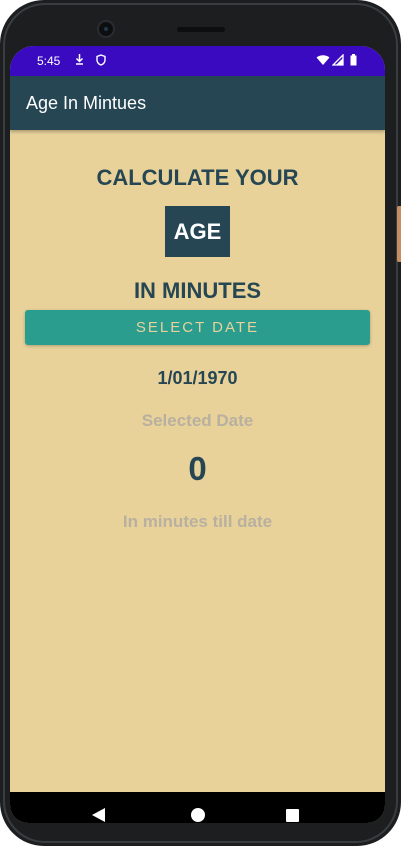  I want to click on heading-calculate-your: CALCULATE YOUR, so click(197, 177).